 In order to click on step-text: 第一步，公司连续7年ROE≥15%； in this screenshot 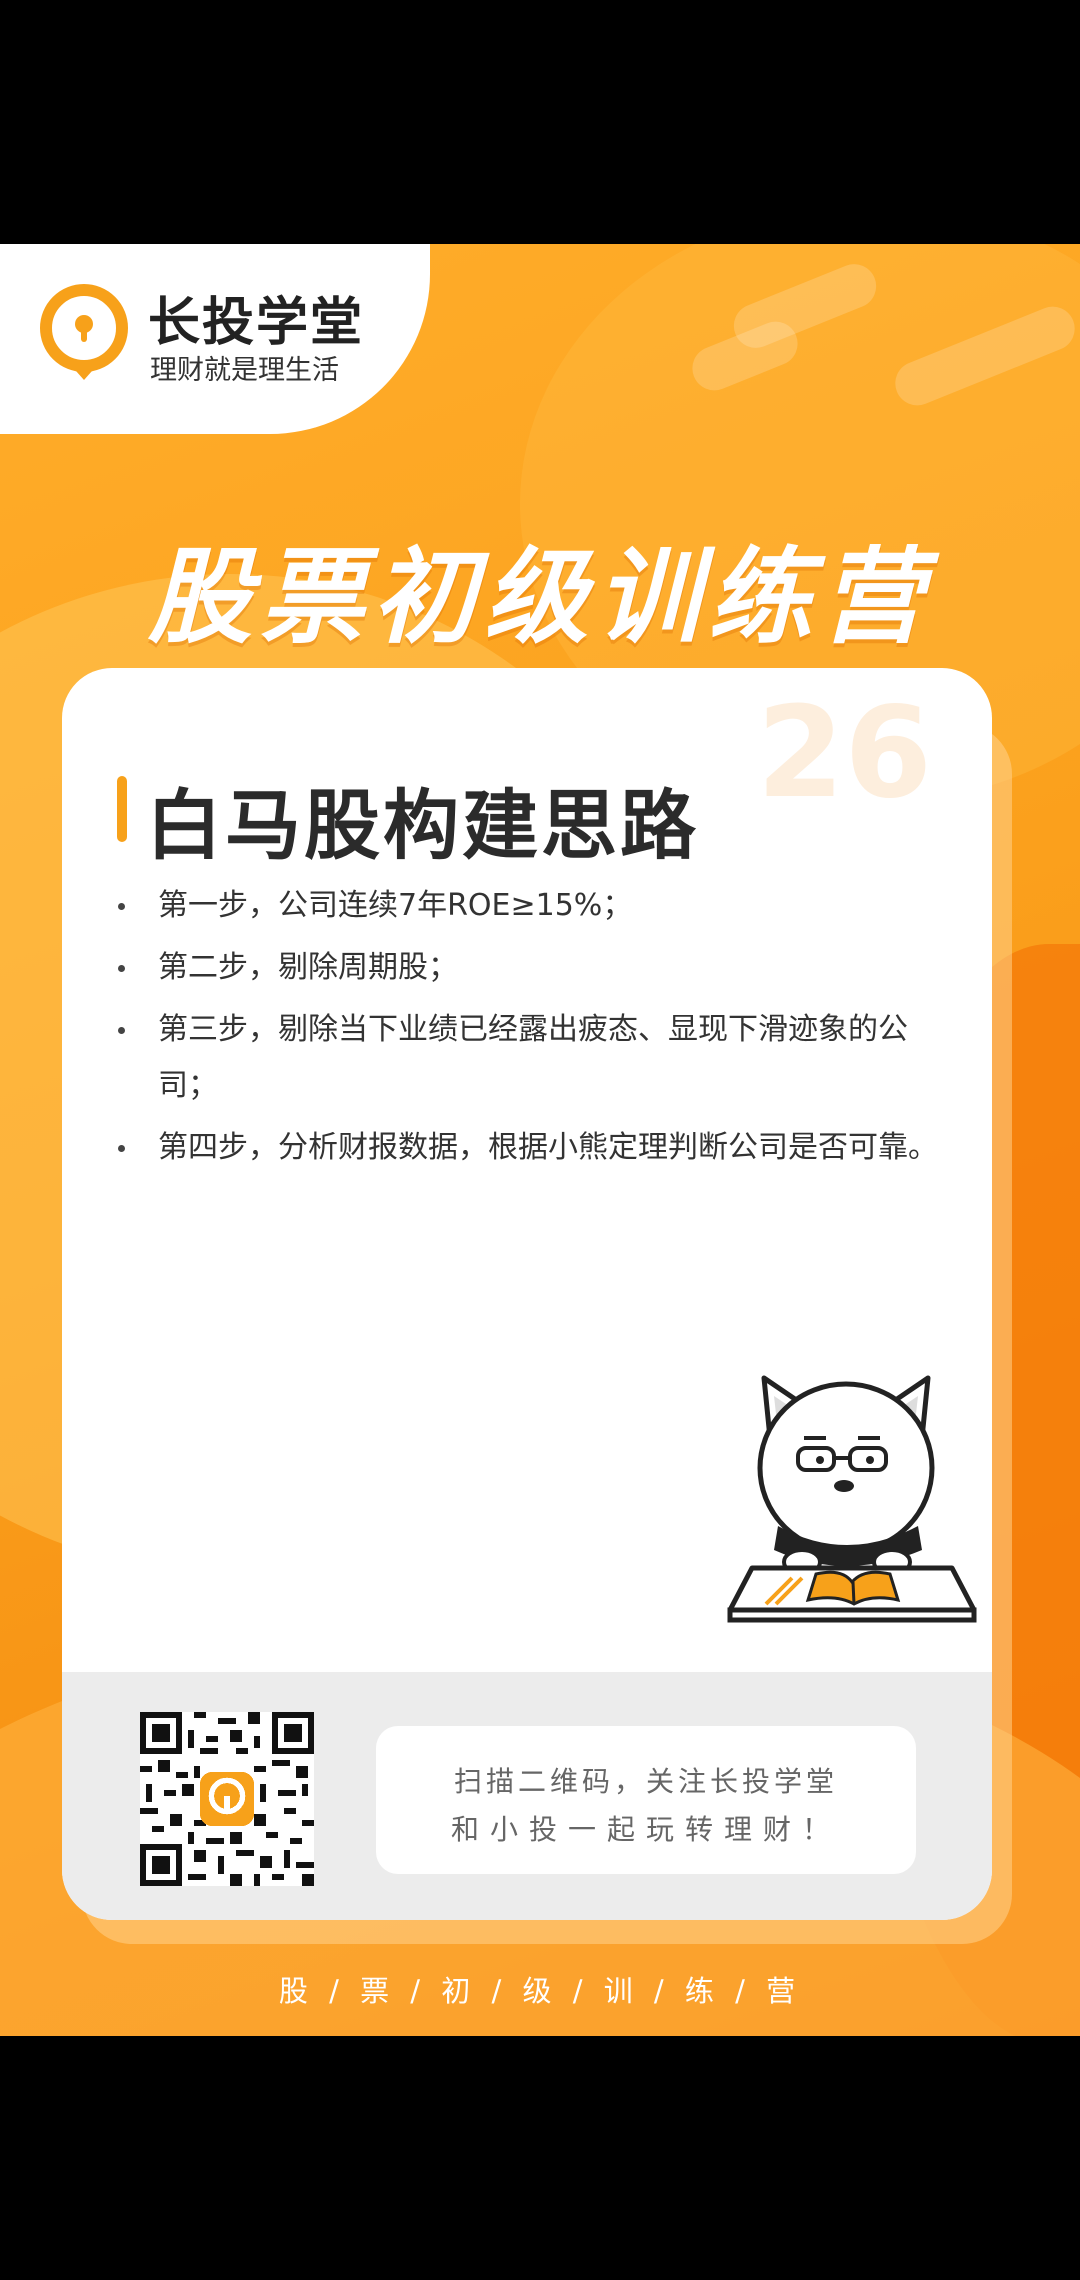, I will do `click(395, 905)`.